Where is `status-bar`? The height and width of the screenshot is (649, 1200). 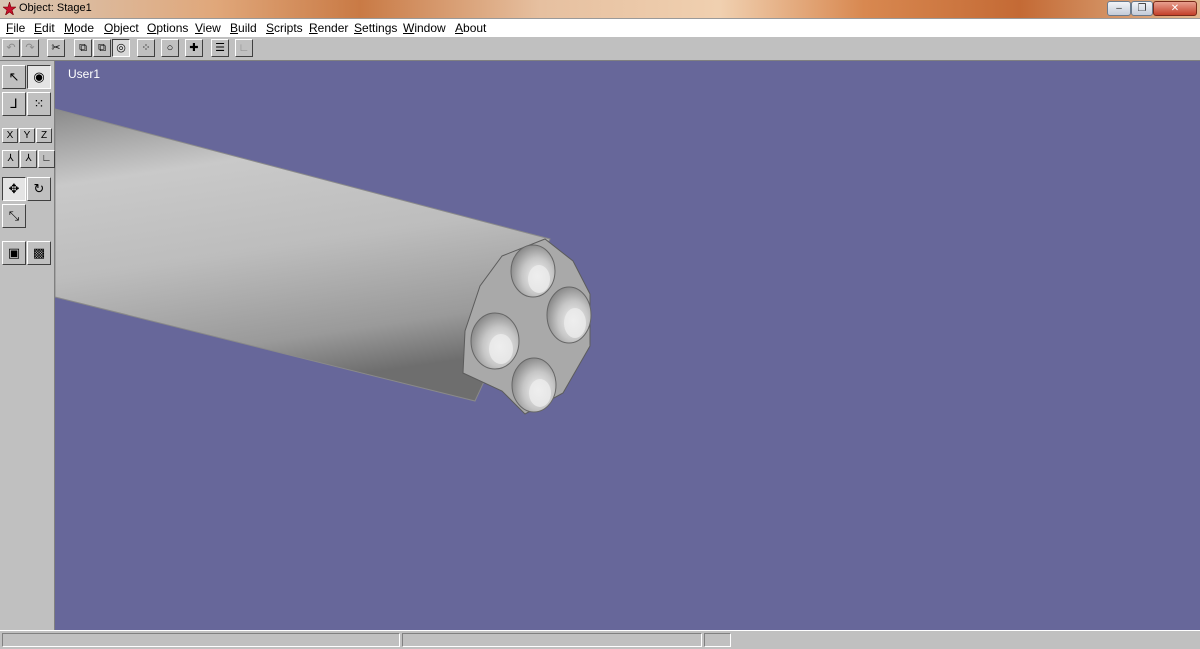 status-bar is located at coordinates (600, 639).